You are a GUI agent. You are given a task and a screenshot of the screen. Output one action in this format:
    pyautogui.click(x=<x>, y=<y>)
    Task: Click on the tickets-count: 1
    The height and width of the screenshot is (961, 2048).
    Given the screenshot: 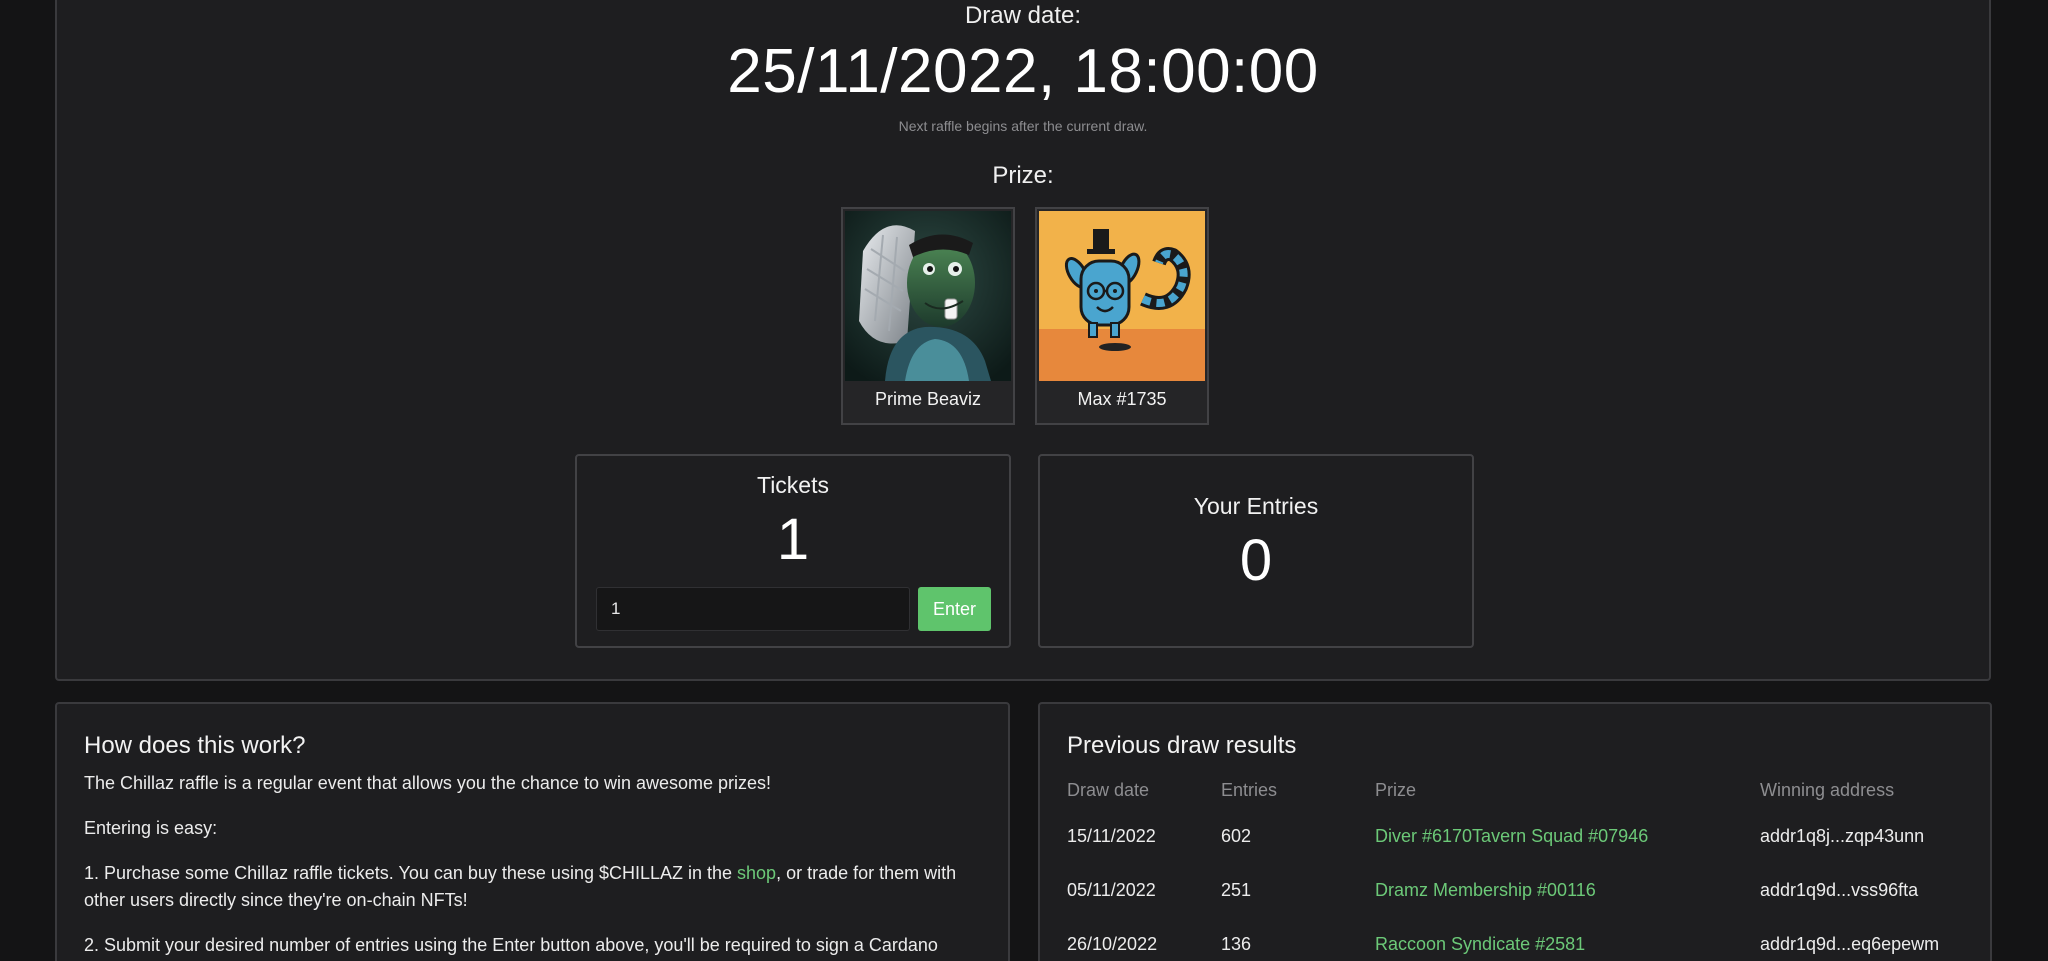 What is the action you would take?
    pyautogui.click(x=793, y=539)
    